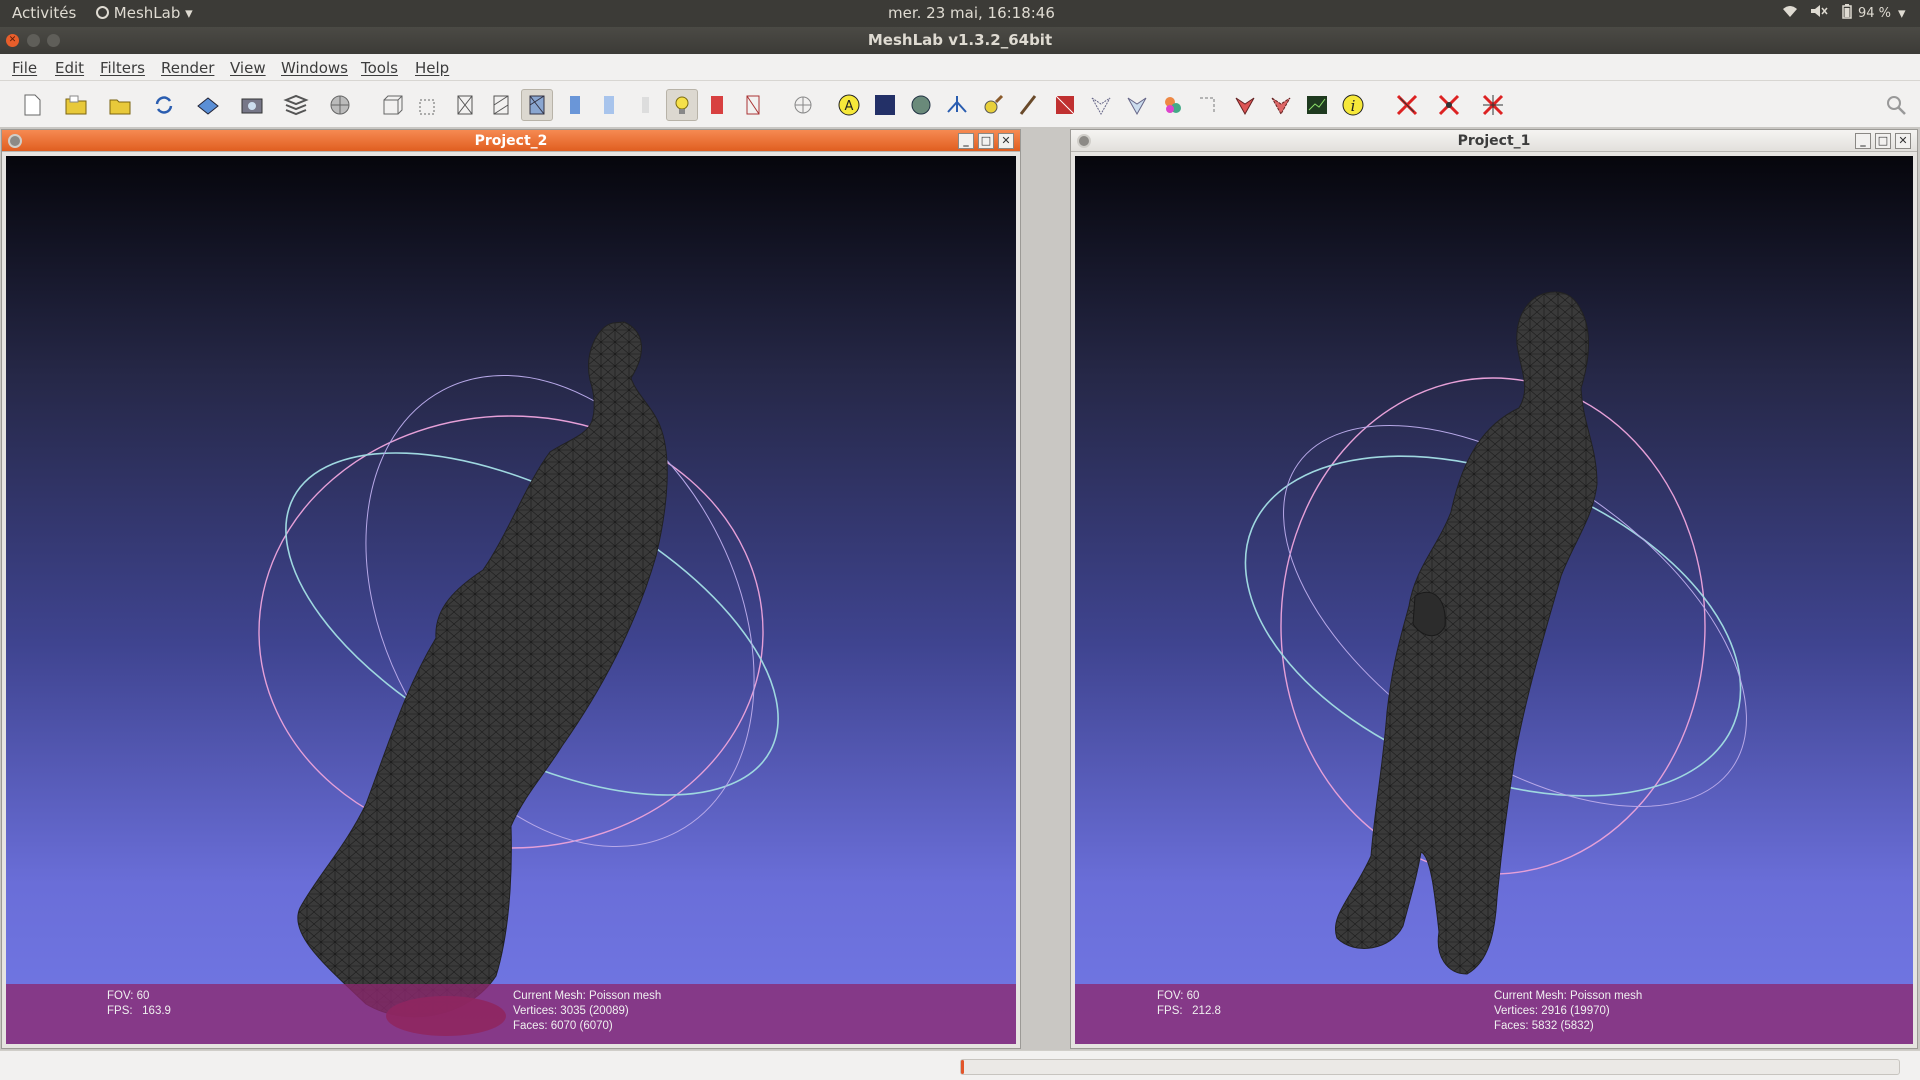 This screenshot has height=1080, width=1920. Describe the element at coordinates (429, 105) in the screenshot. I see `points-icon` at that location.